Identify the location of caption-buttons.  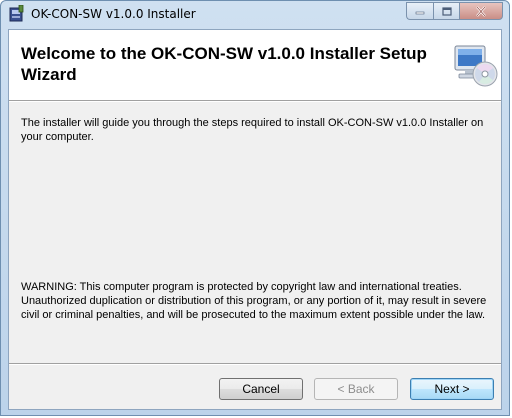
(454, 11).